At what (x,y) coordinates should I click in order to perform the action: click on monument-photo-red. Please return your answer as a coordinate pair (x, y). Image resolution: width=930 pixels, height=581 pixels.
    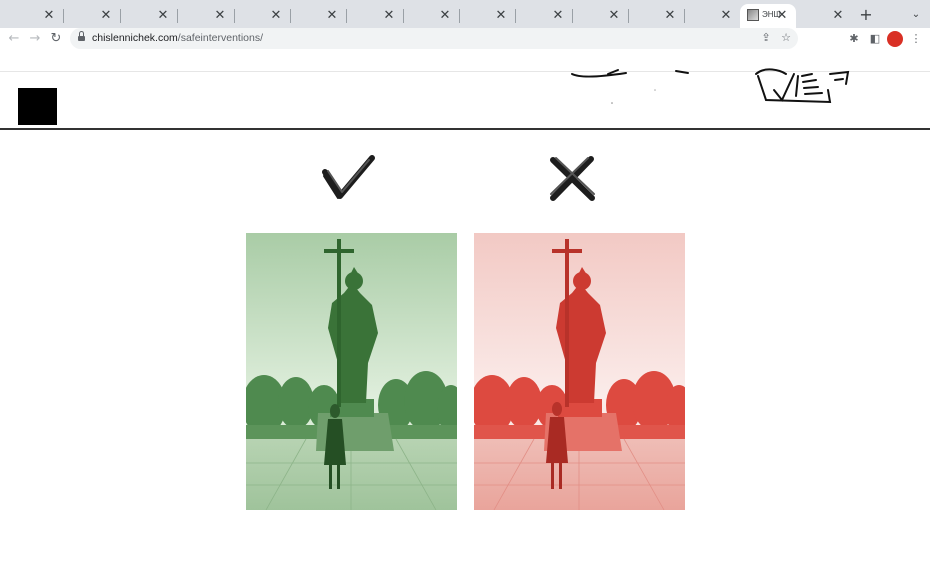
    Looking at the image, I should click on (579, 371).